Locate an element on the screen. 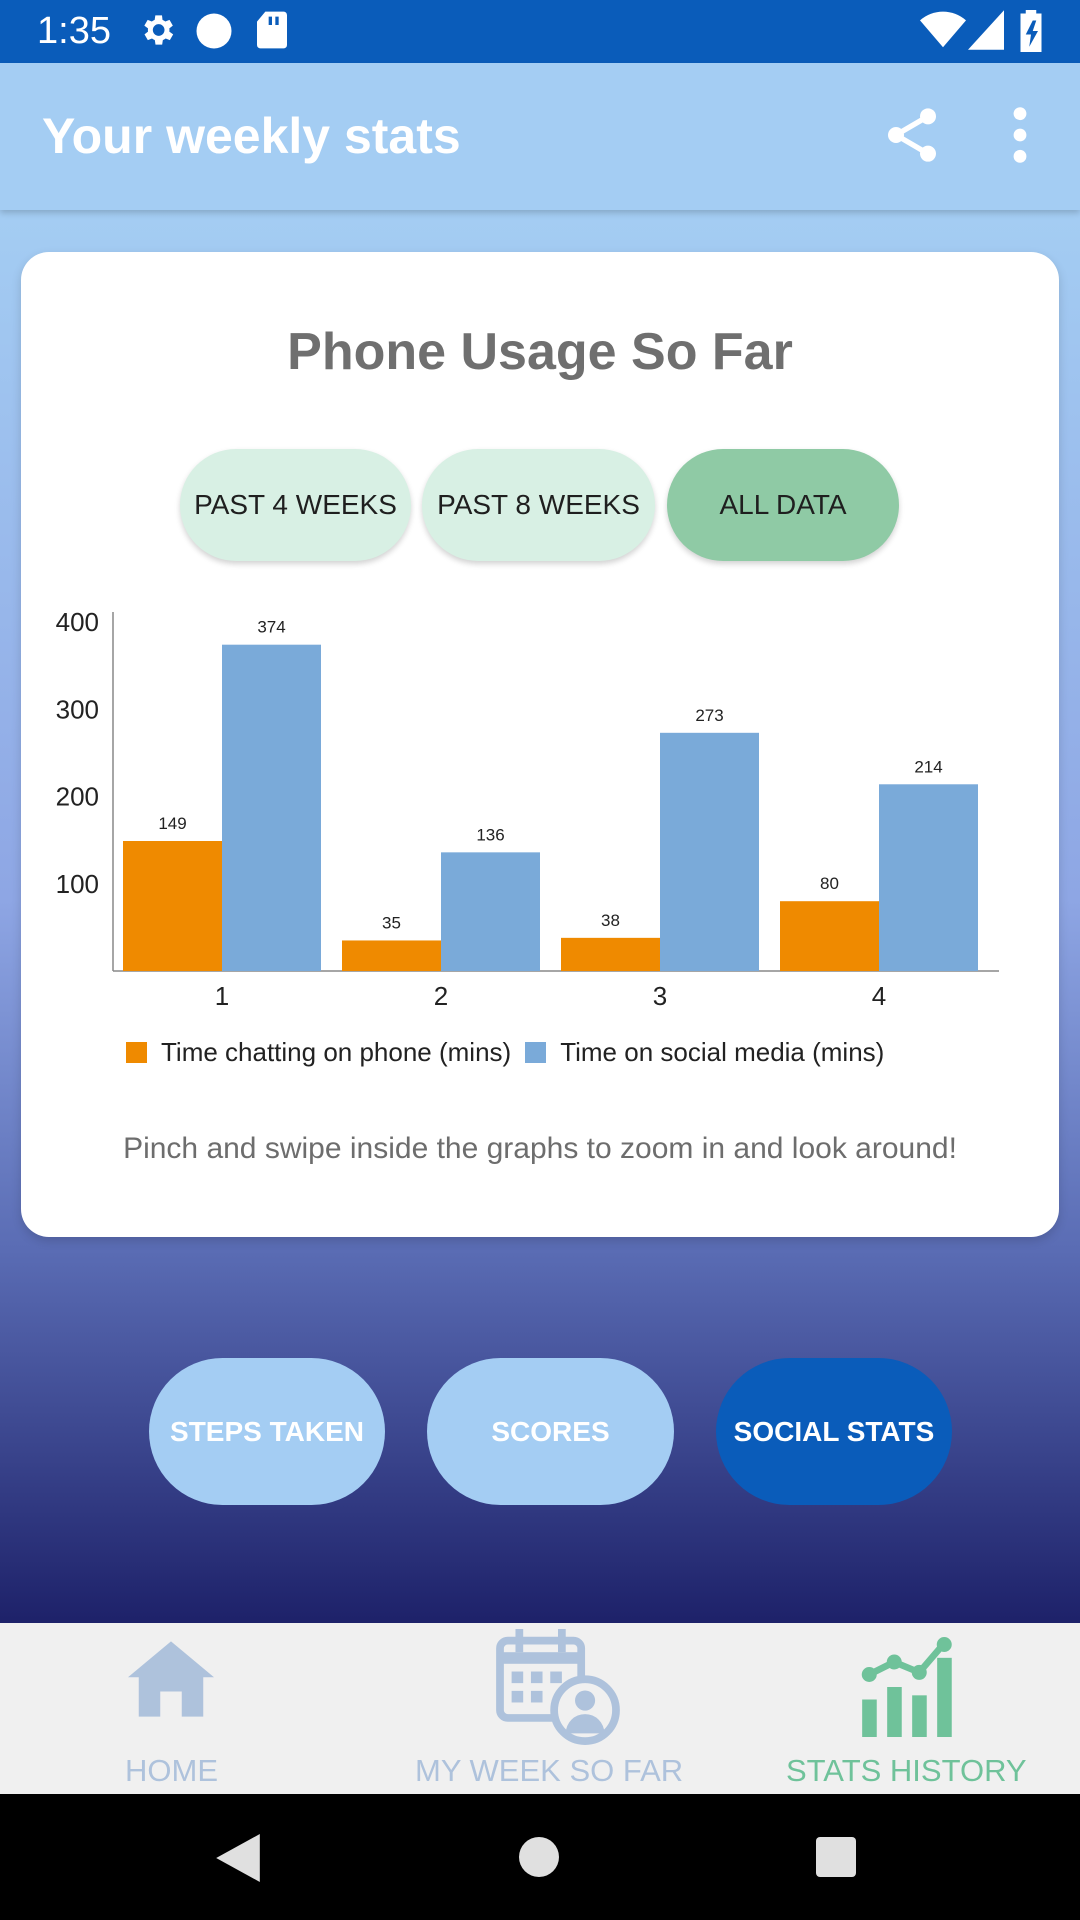 Image resolution: width=1080 pixels, height=1920 pixels. legend-item-chatting: Time chatting on phone (mins) is located at coordinates (318, 1052).